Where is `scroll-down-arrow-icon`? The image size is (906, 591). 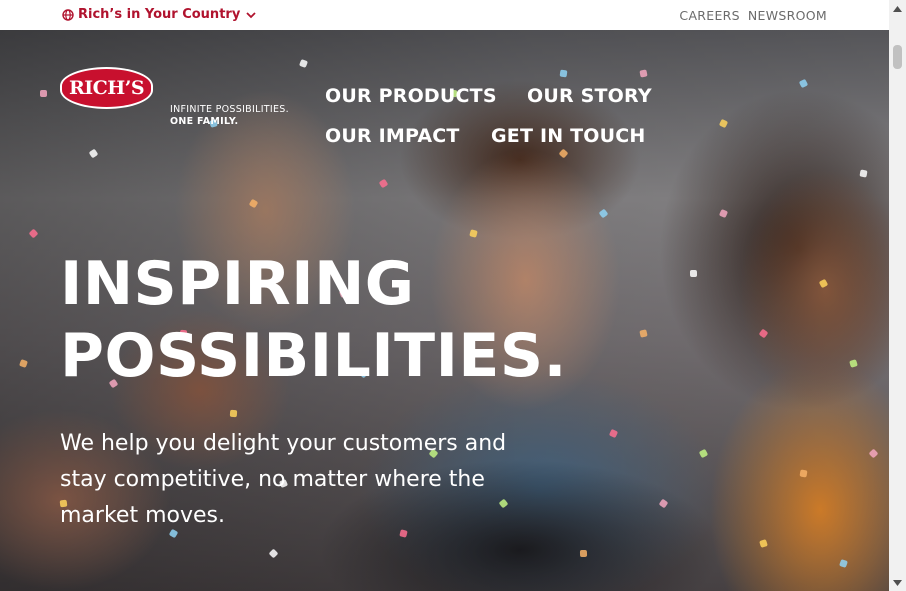
scroll-down-arrow-icon is located at coordinates (897, 582).